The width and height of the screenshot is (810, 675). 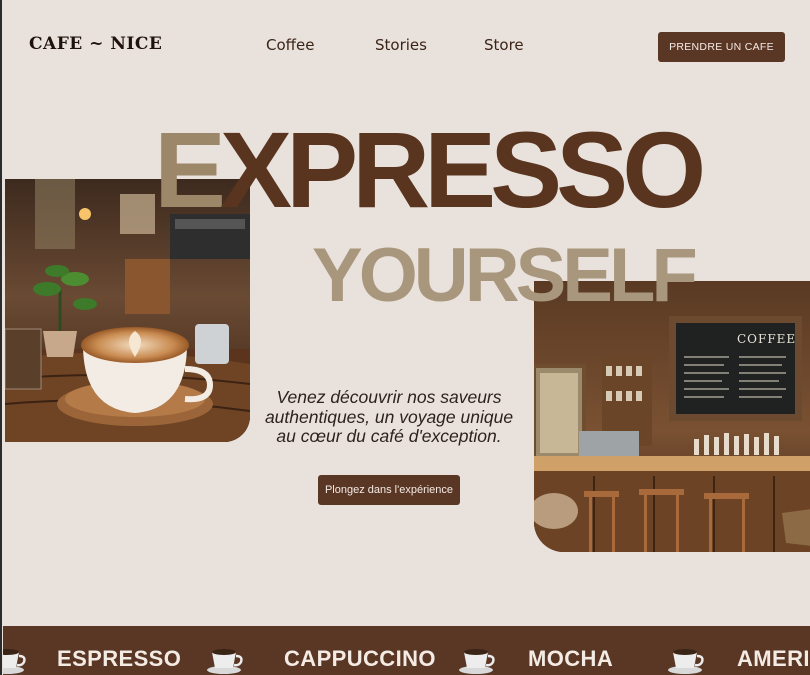 What do you see at coordinates (766, 339) in the screenshot?
I see `menu-board-title: COFFEE` at bounding box center [766, 339].